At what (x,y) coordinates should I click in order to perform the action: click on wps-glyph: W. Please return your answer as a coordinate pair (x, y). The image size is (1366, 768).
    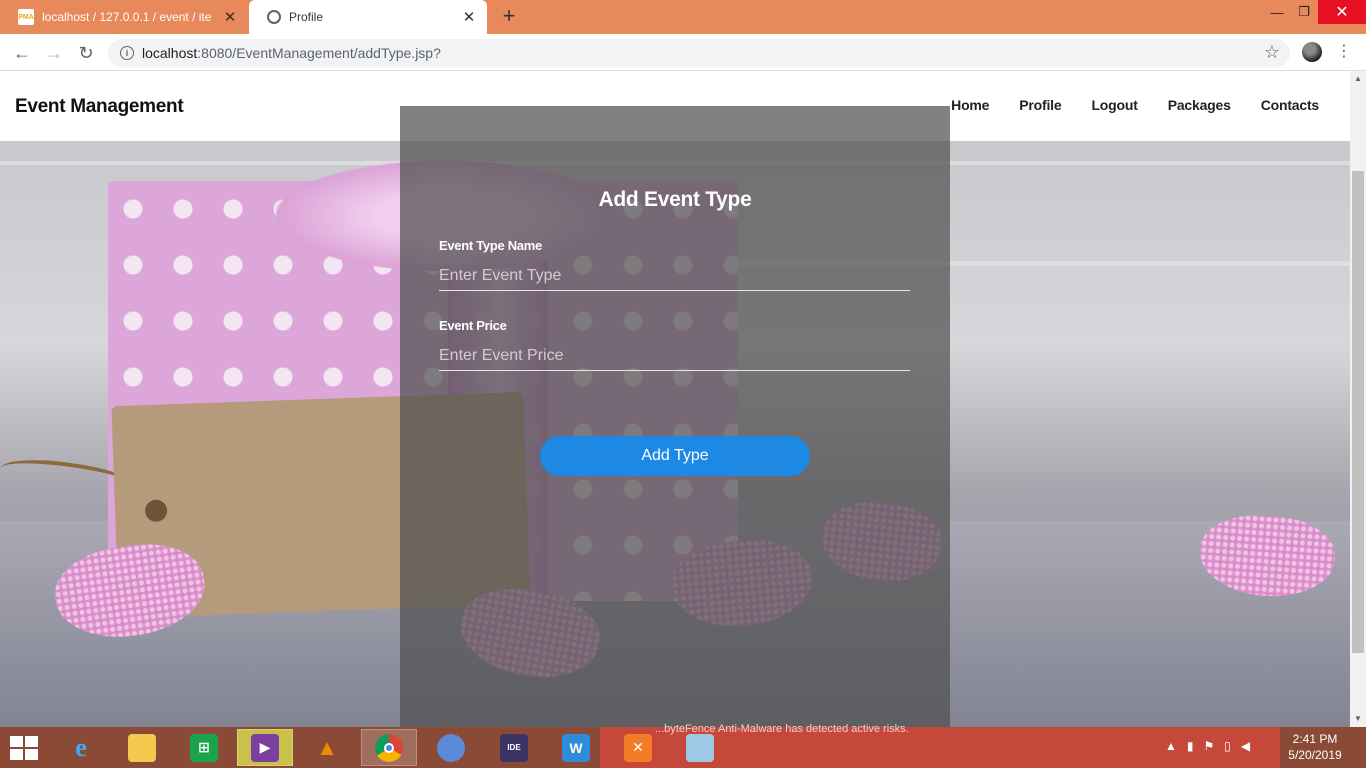
    Looking at the image, I should click on (576, 747).